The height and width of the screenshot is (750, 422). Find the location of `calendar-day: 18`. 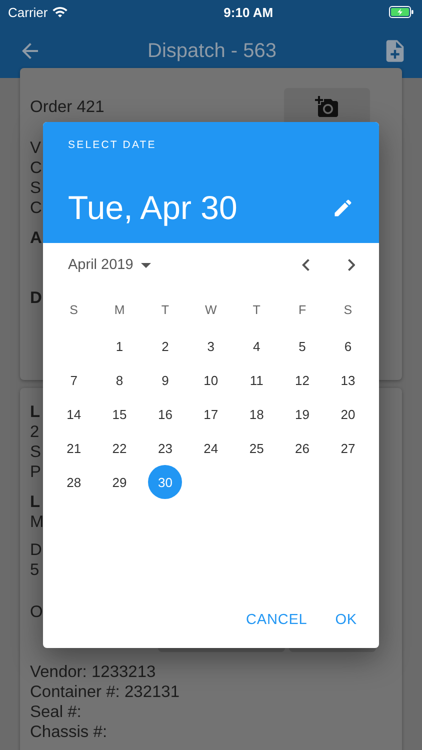

calendar-day: 18 is located at coordinates (257, 414).